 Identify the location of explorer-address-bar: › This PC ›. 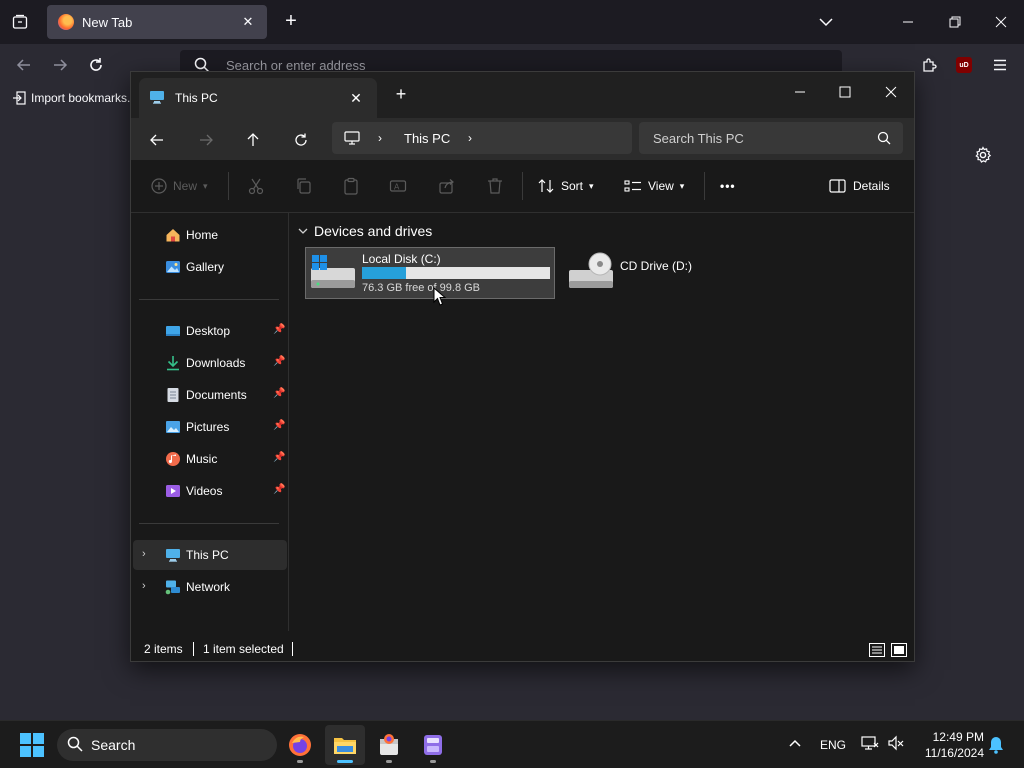
(482, 138).